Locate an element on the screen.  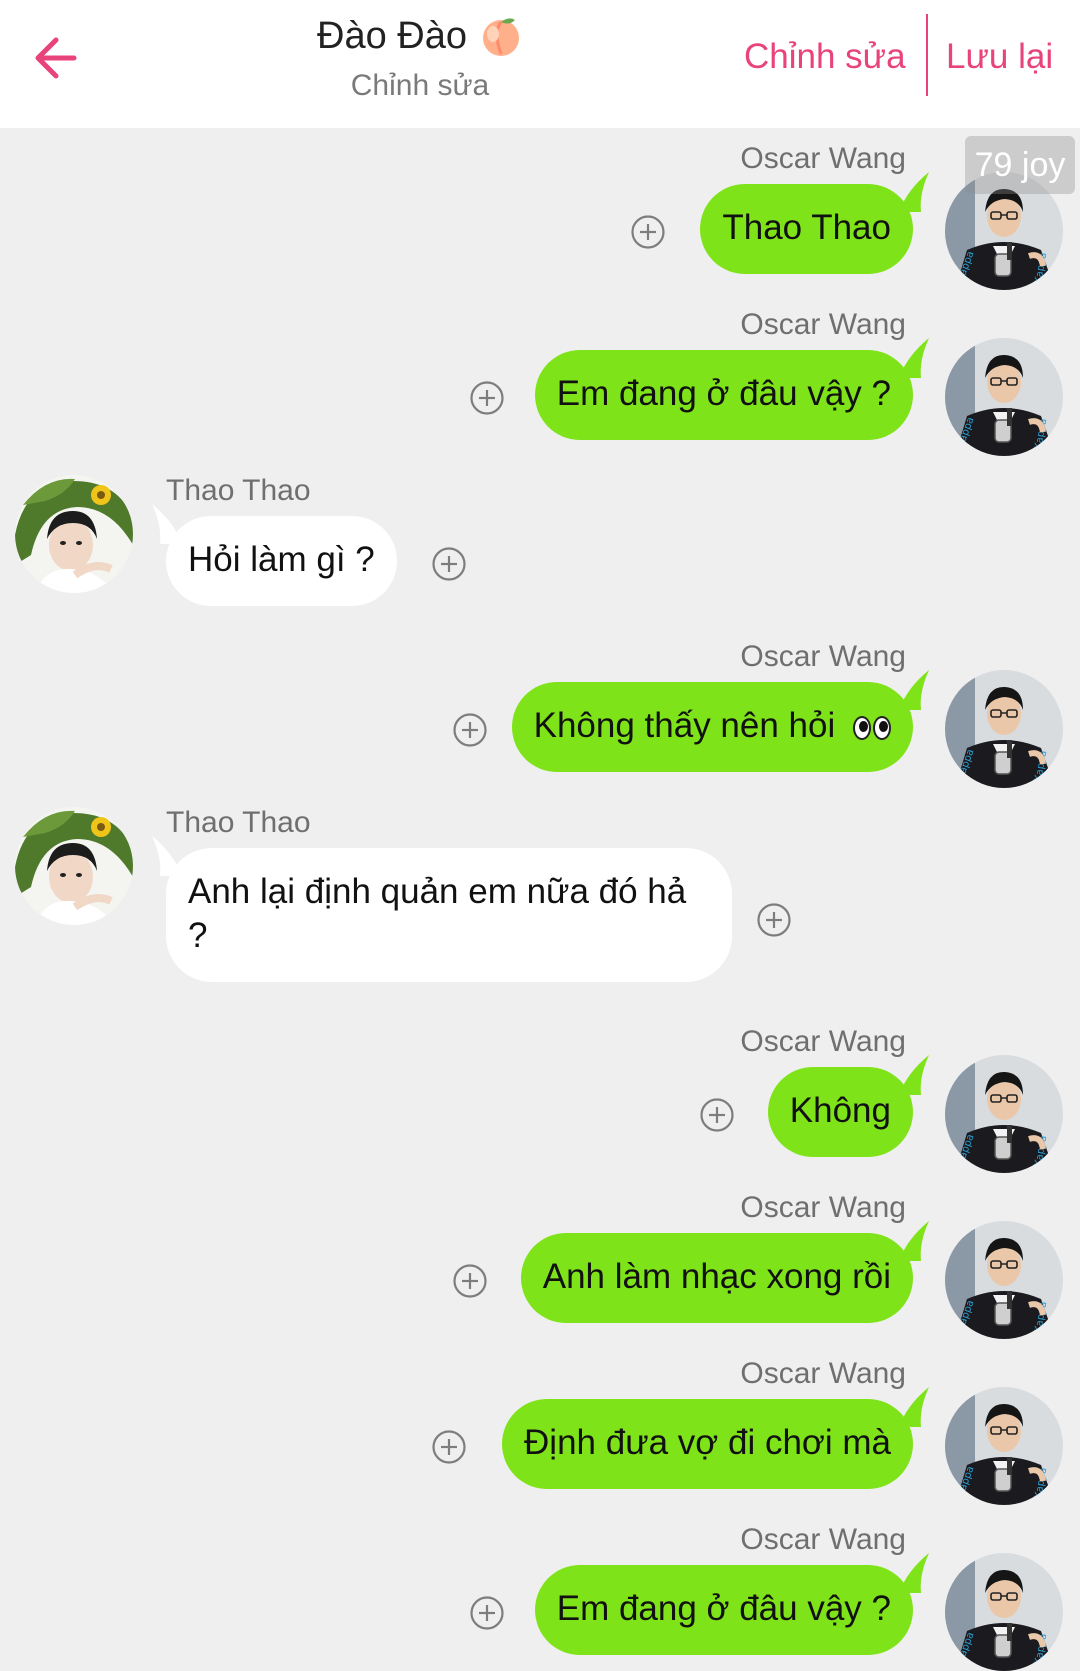
message-bubble: Anh làm nhạc xong rồi is located at coordinates (716, 1278).